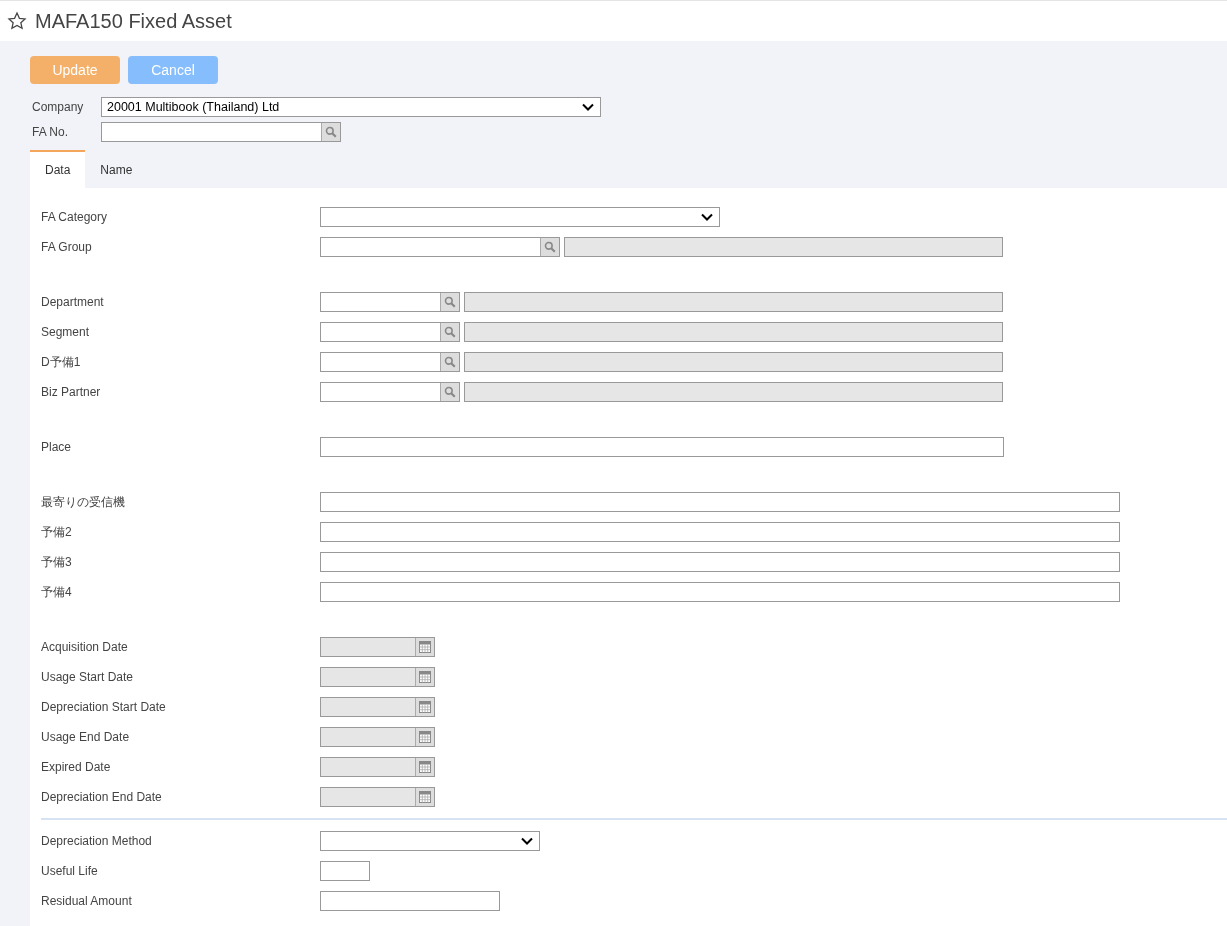 This screenshot has height=926, width=1227. Describe the element at coordinates (351, 107) in the screenshot. I see `select-field: 20001 Multibook (Thailand) Ltd` at that location.